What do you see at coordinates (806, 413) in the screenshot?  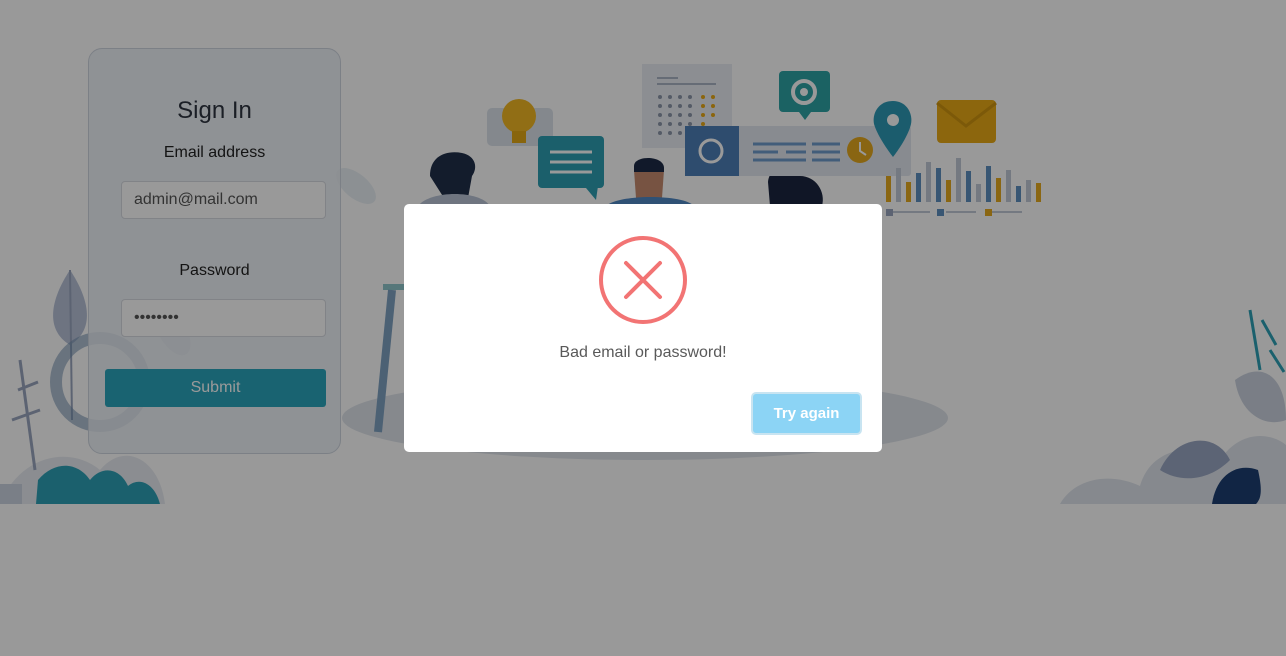 I see `try-again-button: Try again` at bounding box center [806, 413].